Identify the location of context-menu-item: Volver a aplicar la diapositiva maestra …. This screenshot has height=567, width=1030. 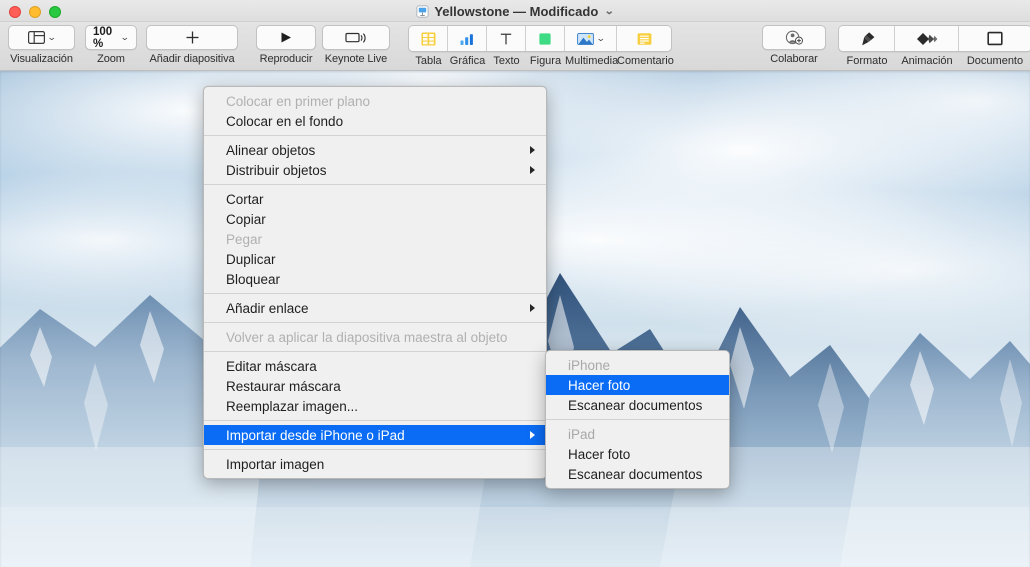
(375, 337).